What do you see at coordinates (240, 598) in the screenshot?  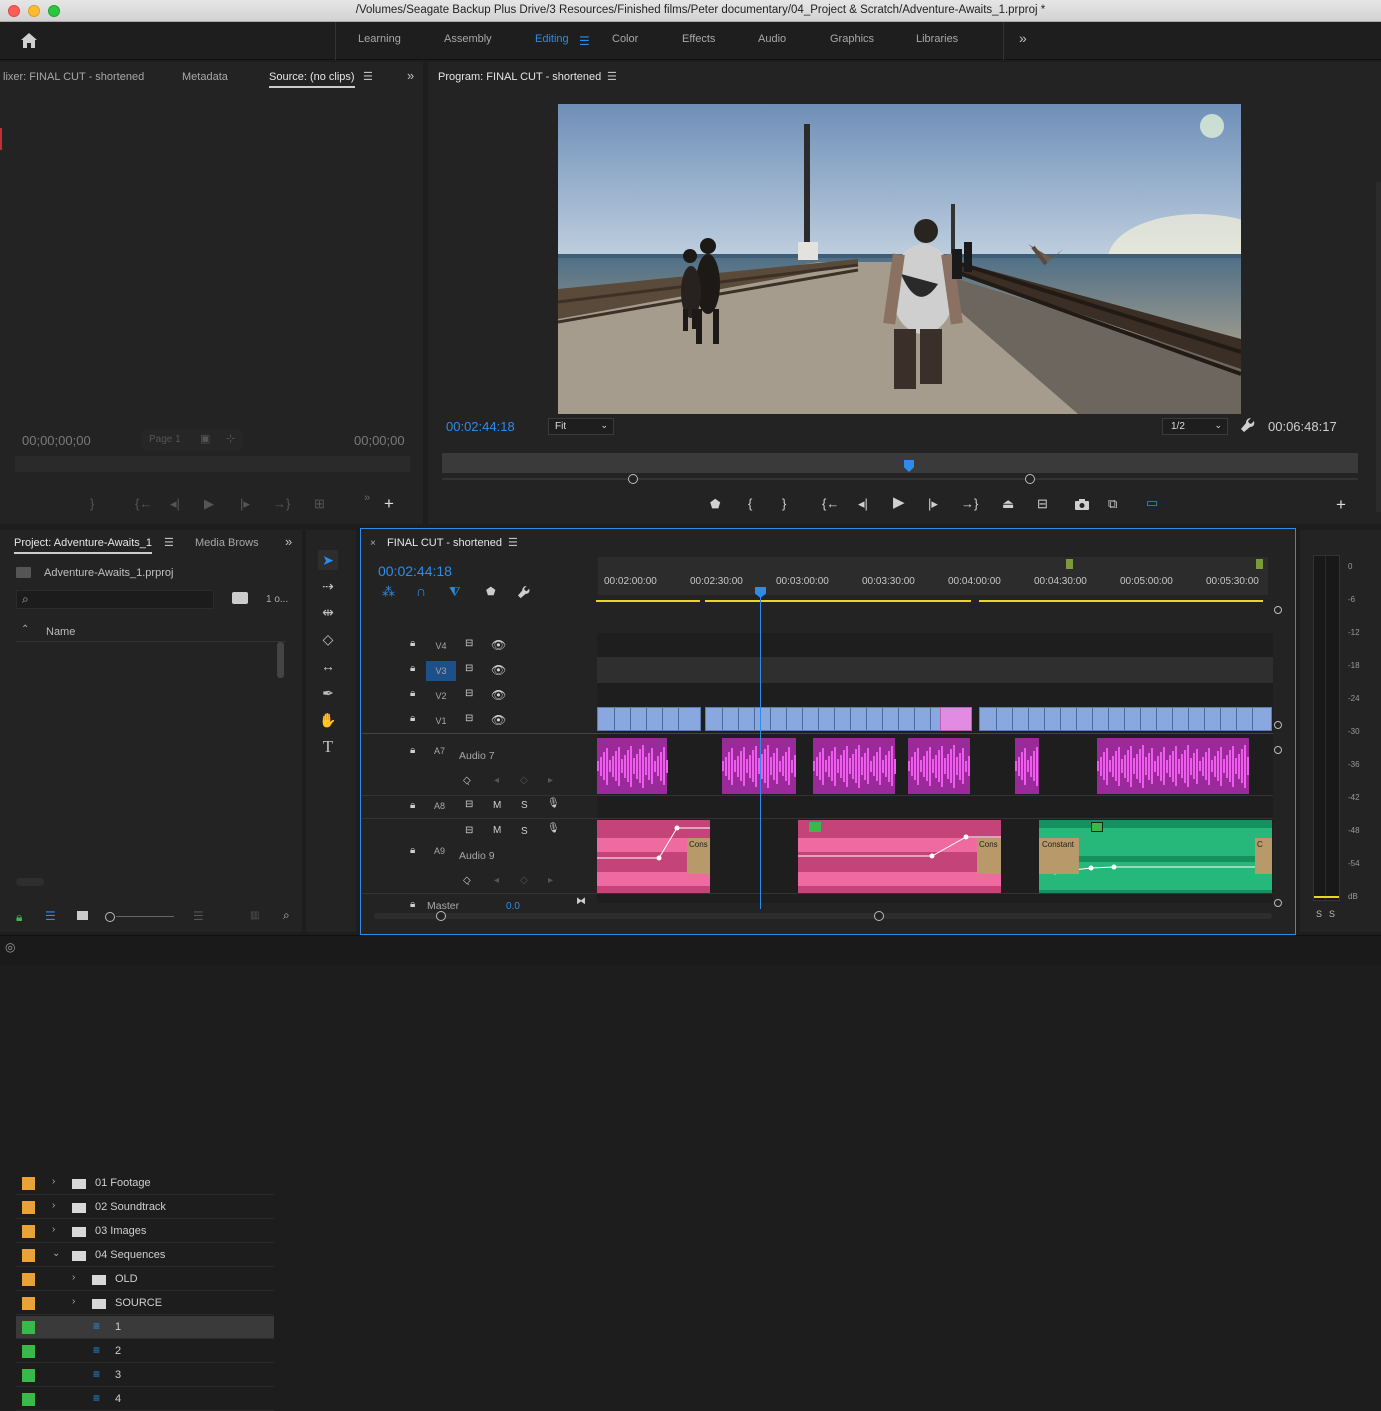 I see `new-bin-from-search-icon` at bounding box center [240, 598].